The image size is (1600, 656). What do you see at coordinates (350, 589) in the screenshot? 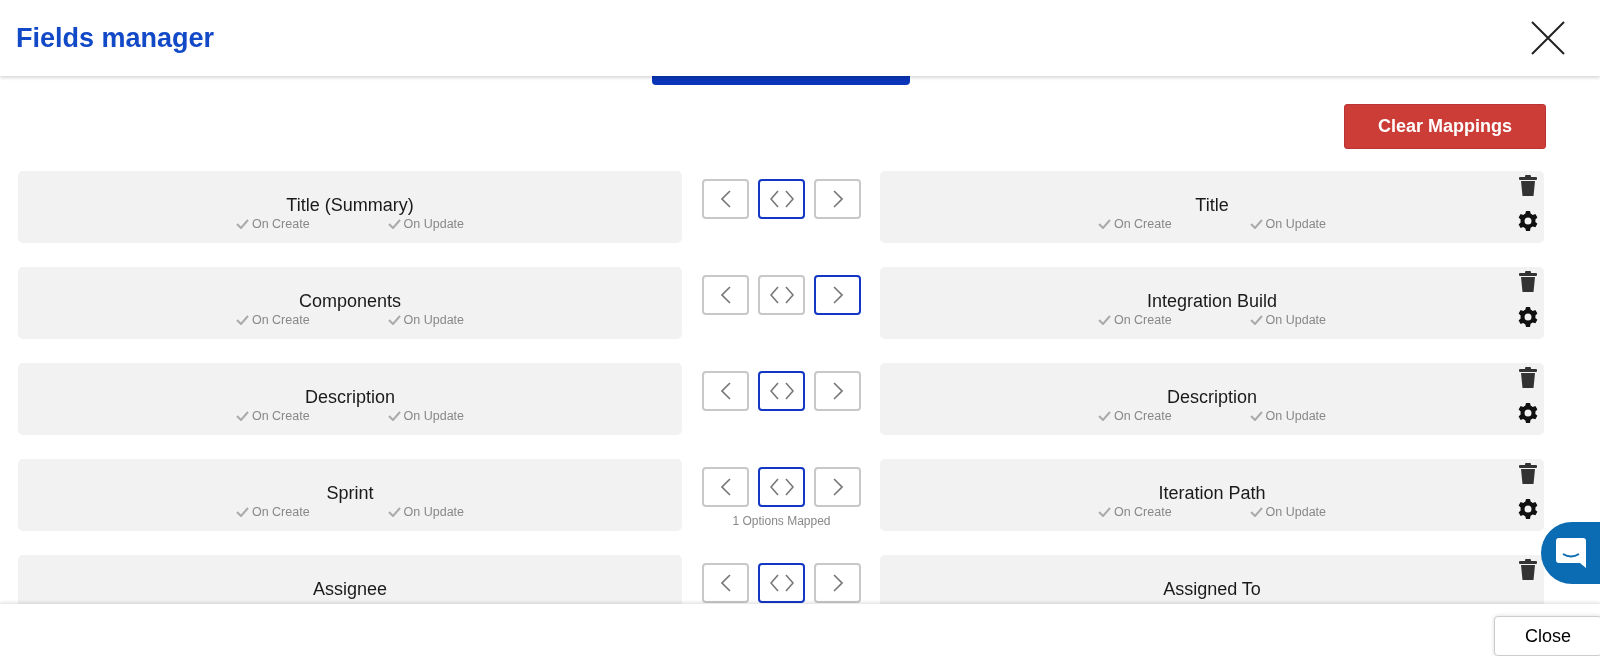
I see `field-name: Assignee` at bounding box center [350, 589].